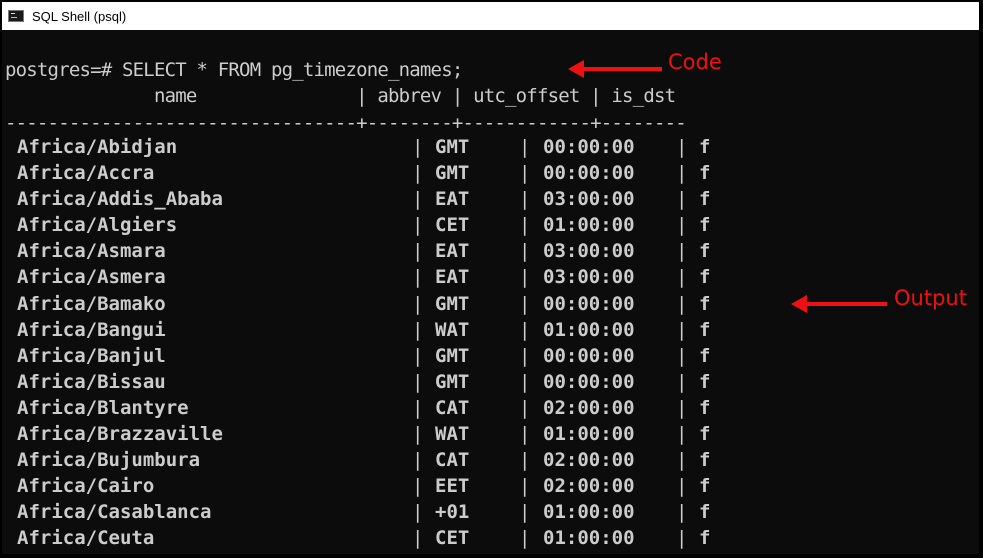 This screenshot has width=983, height=558. I want to click on cell-name: Africa/Blantyre, so click(103, 407).